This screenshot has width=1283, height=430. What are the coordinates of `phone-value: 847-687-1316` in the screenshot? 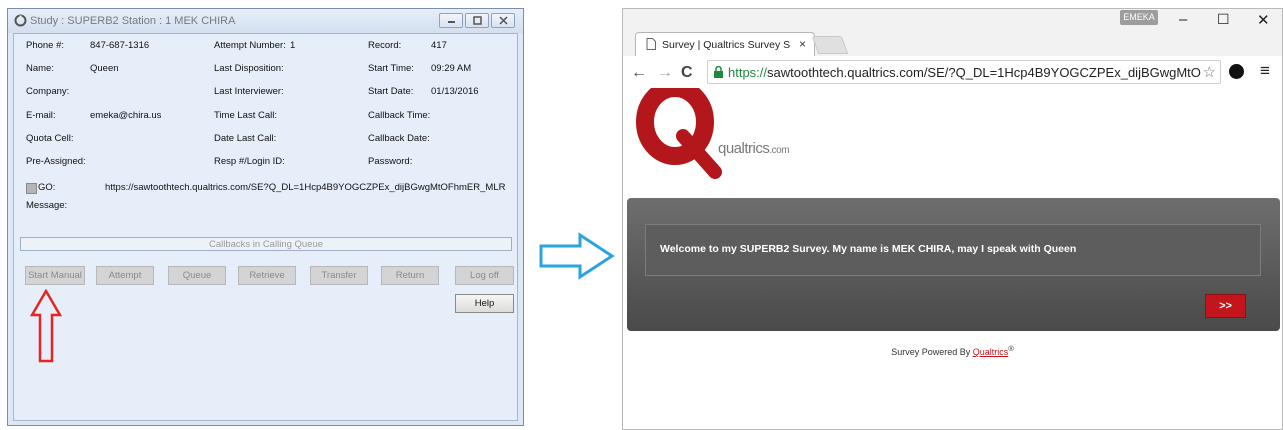 It's located at (120, 45).